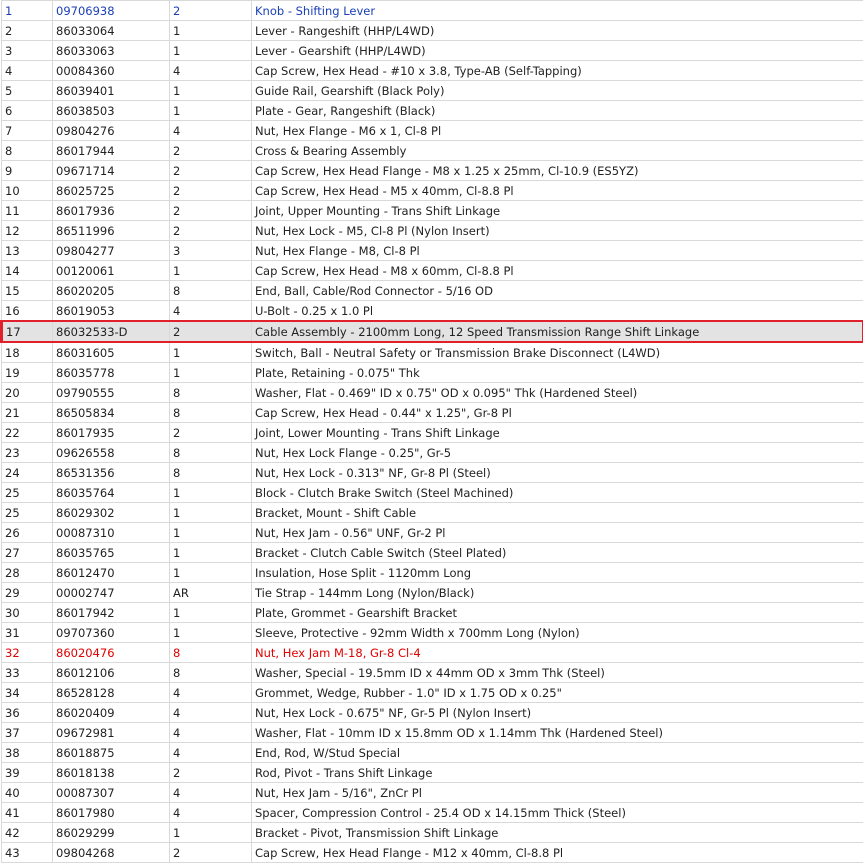 The image size is (863, 863). I want to click on part-number-cell: 86033063, so click(111, 51).